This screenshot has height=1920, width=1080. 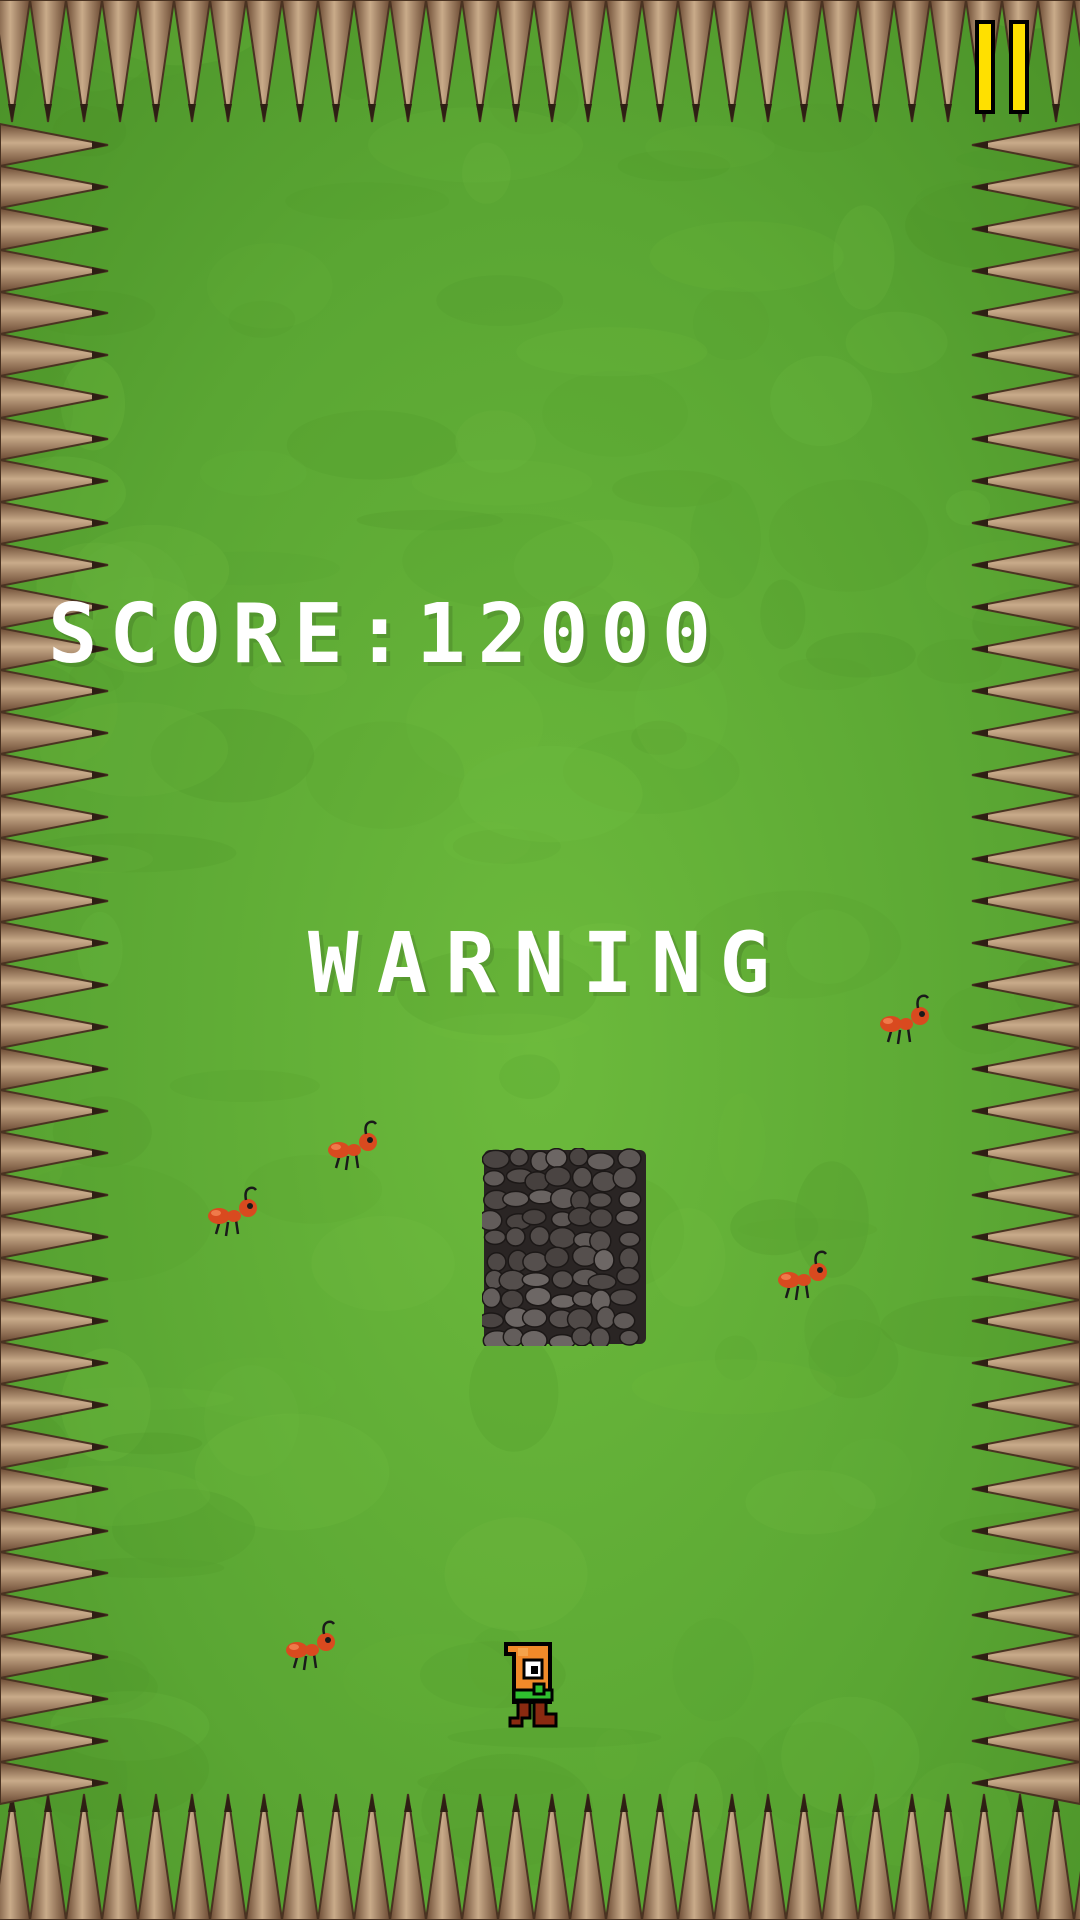 What do you see at coordinates (1019, 67) in the screenshot?
I see `pause-bar-right` at bounding box center [1019, 67].